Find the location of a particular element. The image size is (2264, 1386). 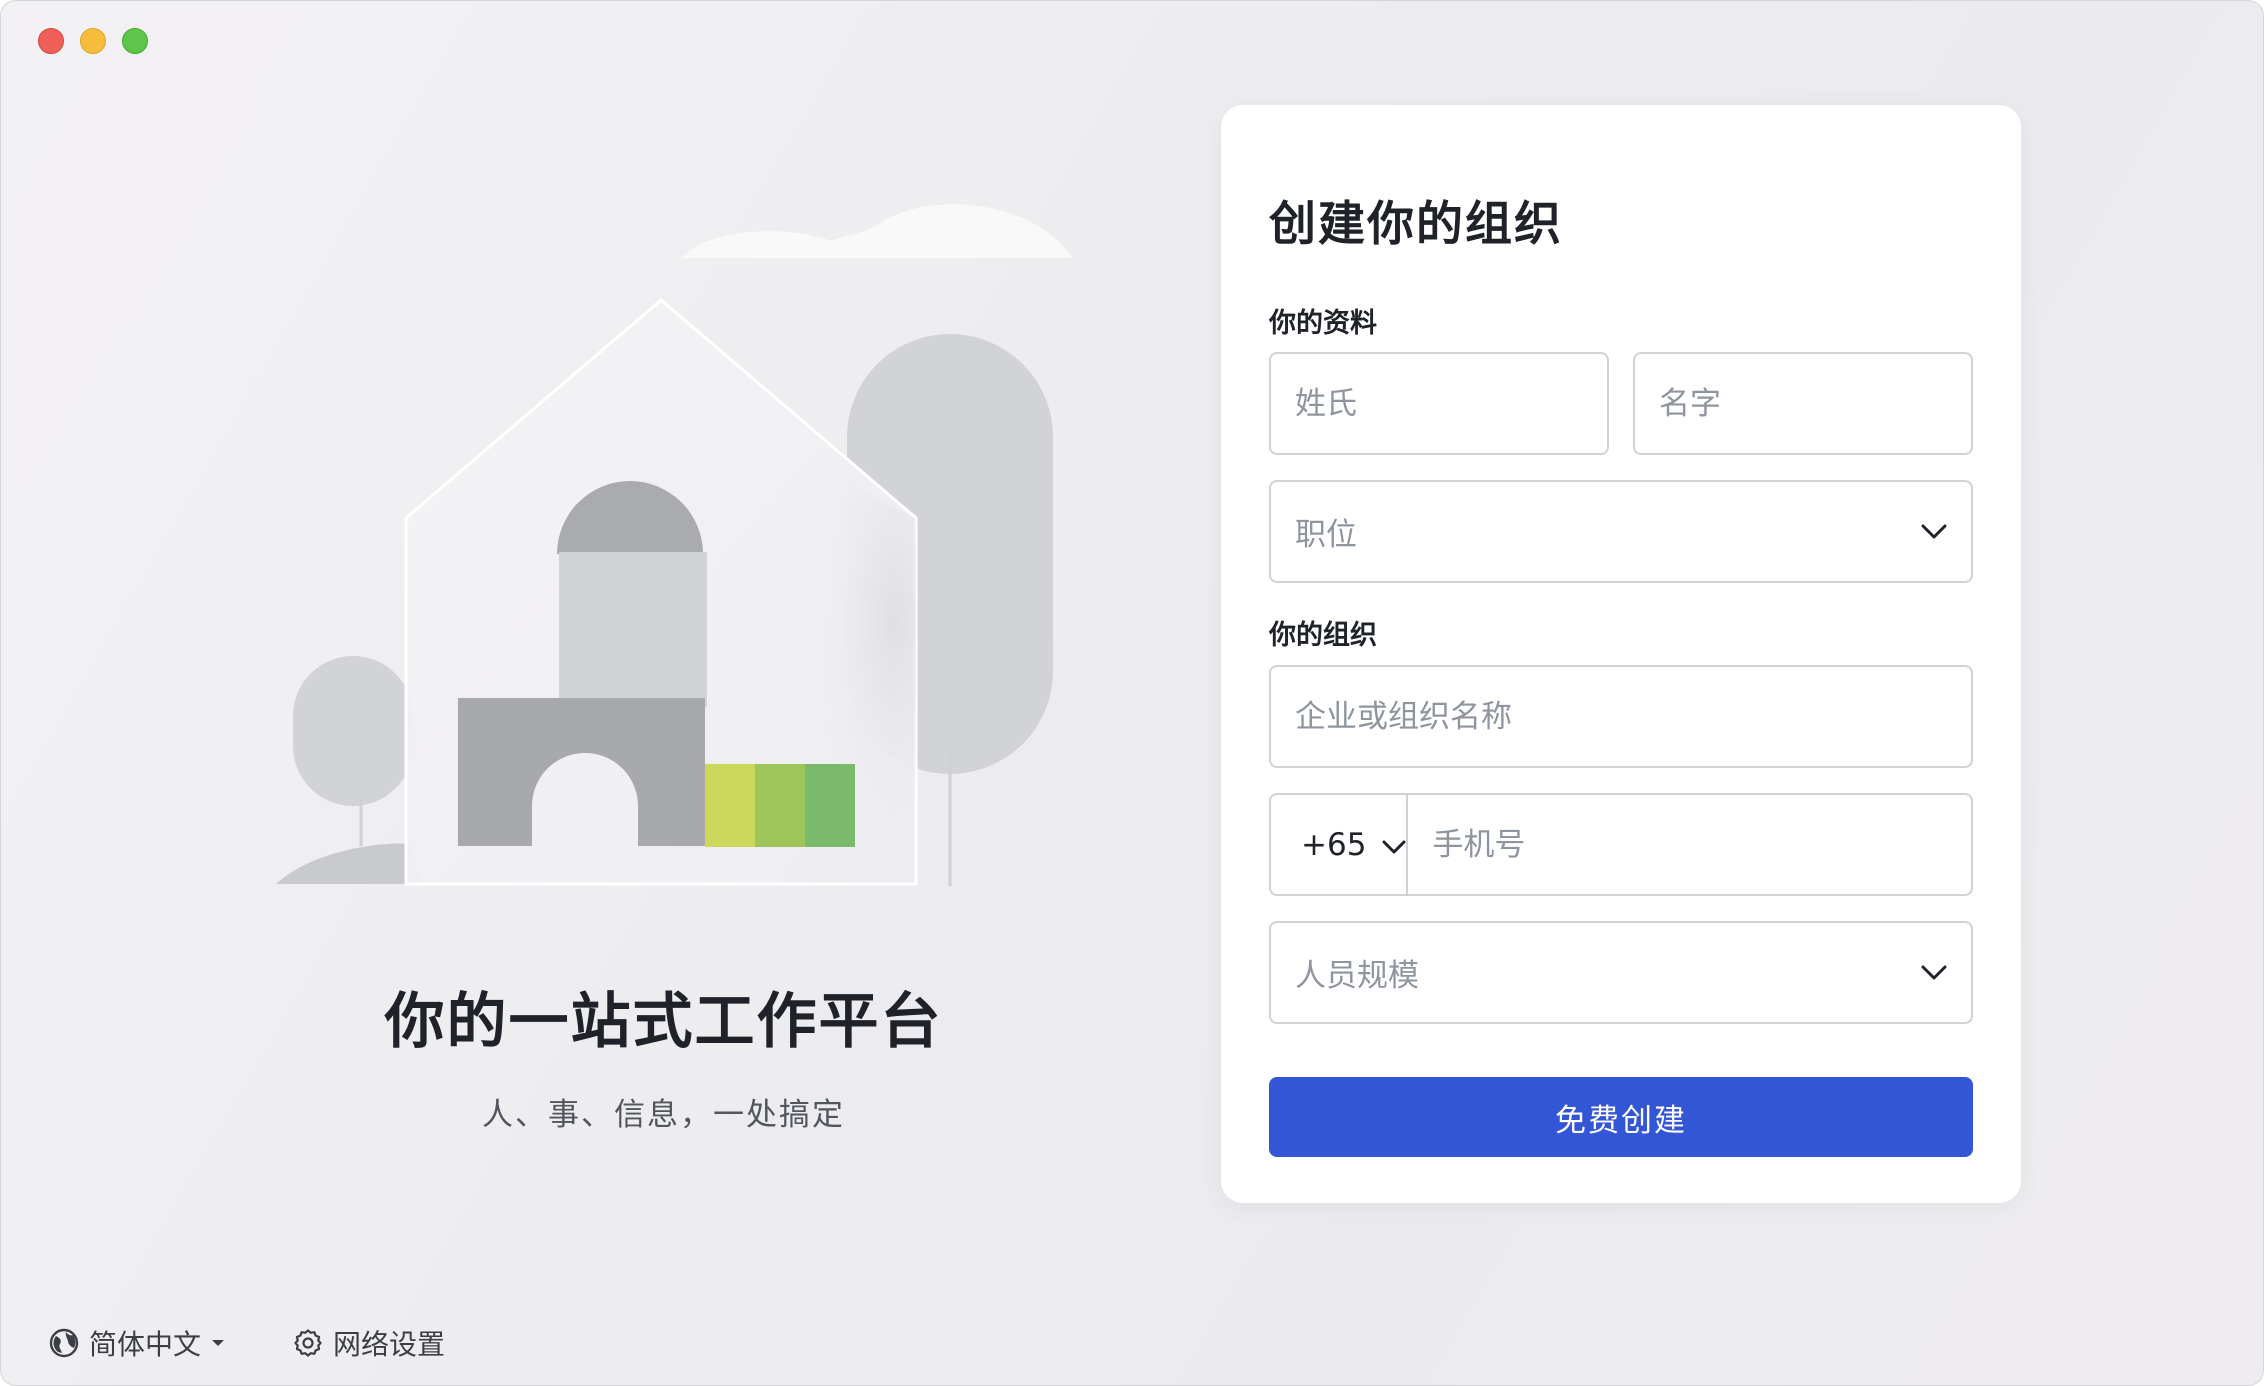

position-select: 职位 is located at coordinates (1621, 531).